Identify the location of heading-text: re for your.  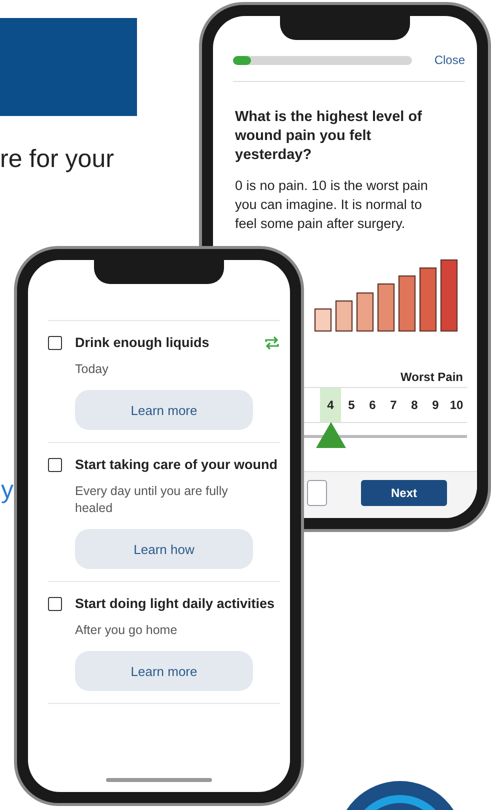
(57, 159).